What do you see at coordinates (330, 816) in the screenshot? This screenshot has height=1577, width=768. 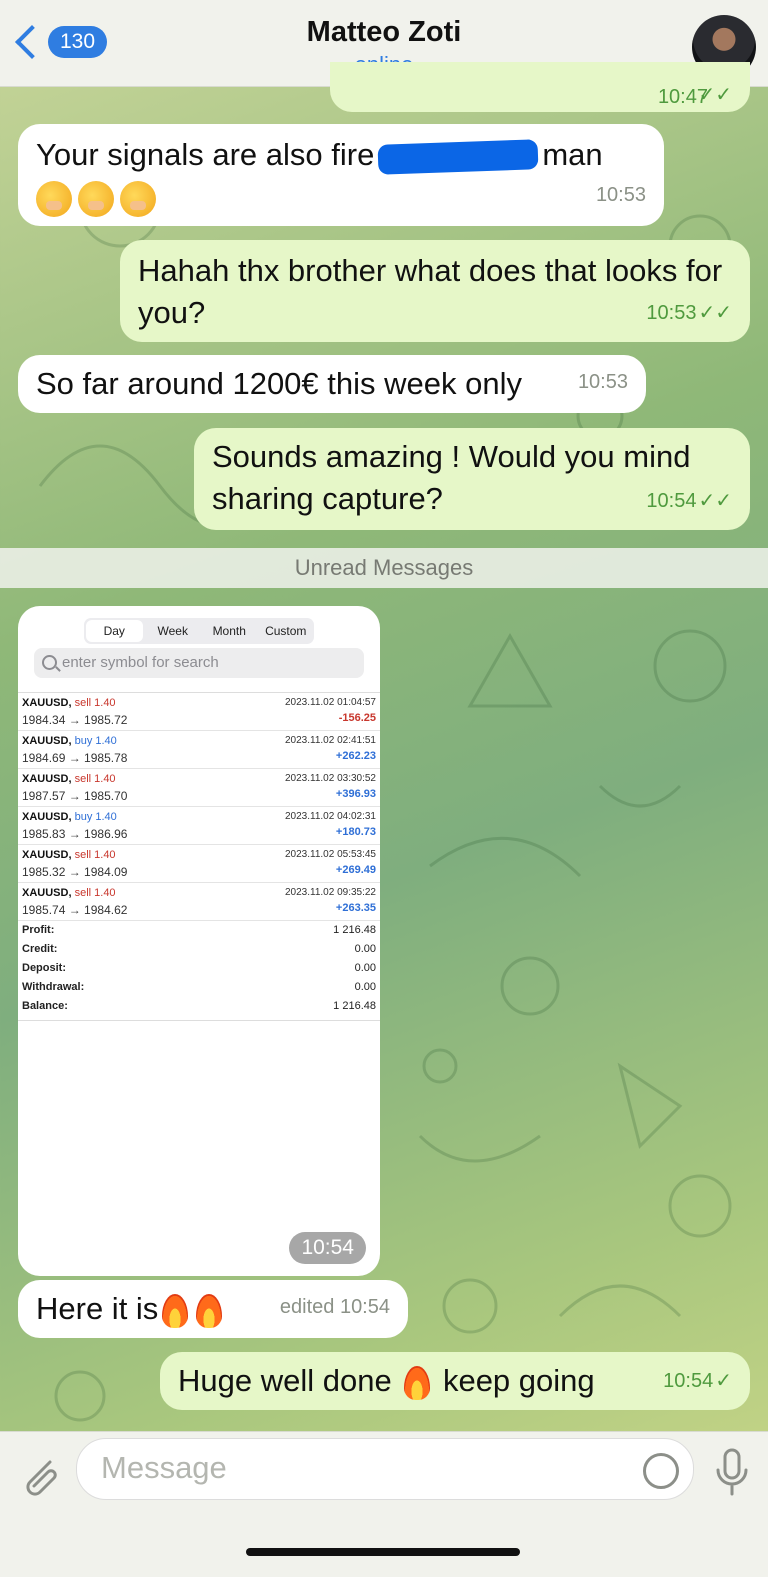 I see `trade-datetime: 2023.11.02 04:02:31` at bounding box center [330, 816].